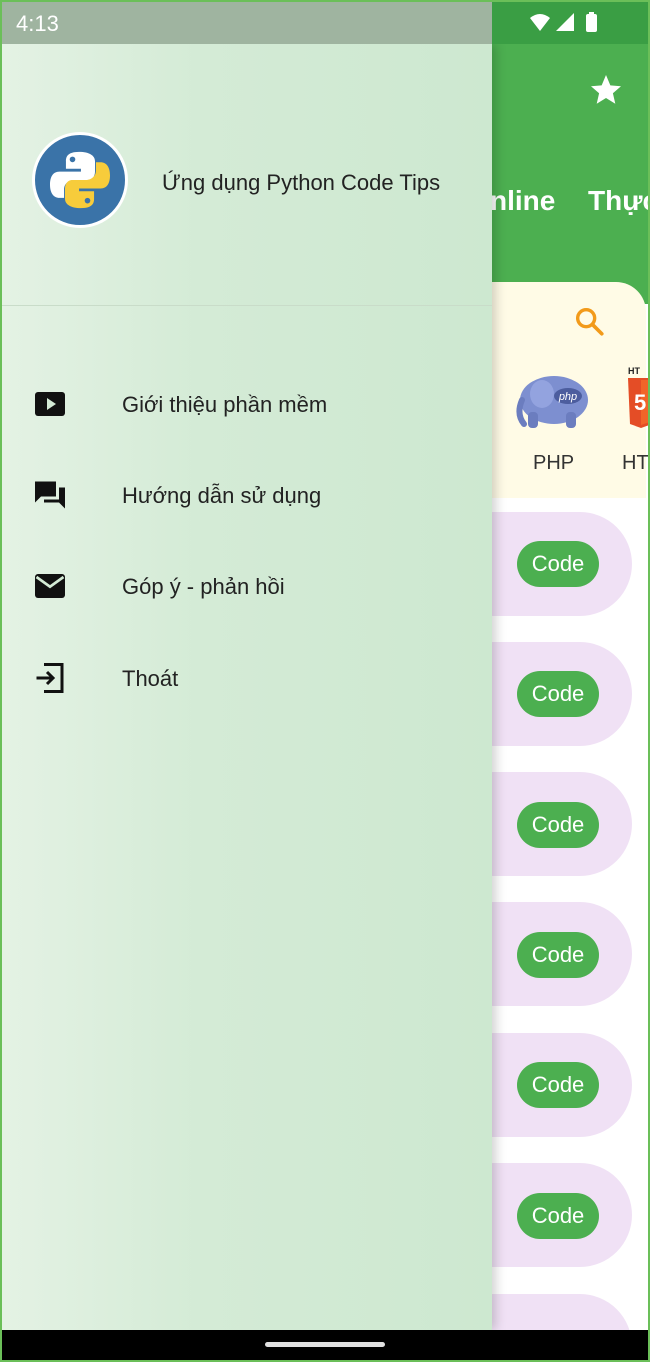  What do you see at coordinates (37, 23) in the screenshot?
I see `status-clock: 4:13` at bounding box center [37, 23].